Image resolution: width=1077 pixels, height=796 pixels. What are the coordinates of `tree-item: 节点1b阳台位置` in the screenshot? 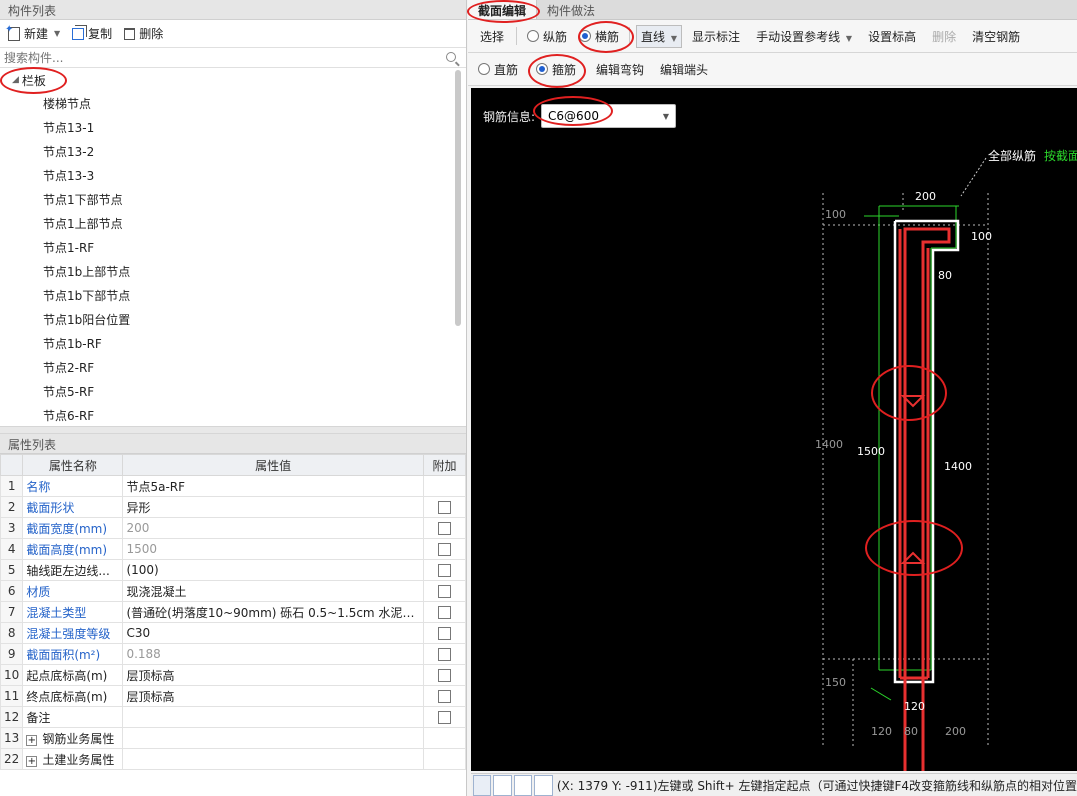 It's located at (233, 320).